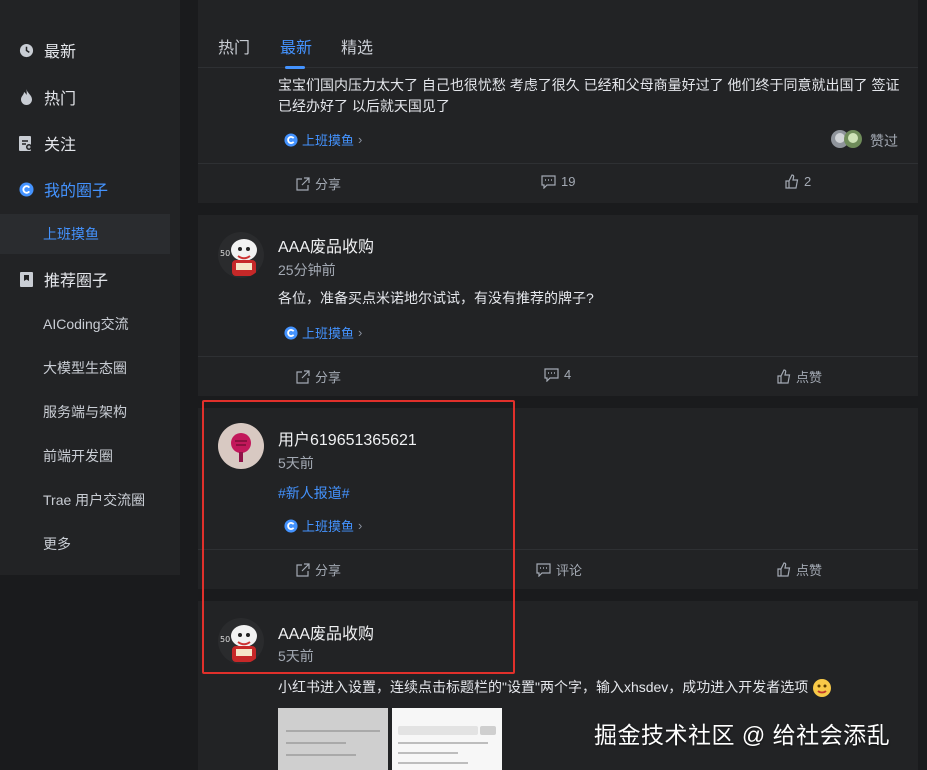  I want to click on post-3-actions: 分享 评论 点赞, so click(558, 569).